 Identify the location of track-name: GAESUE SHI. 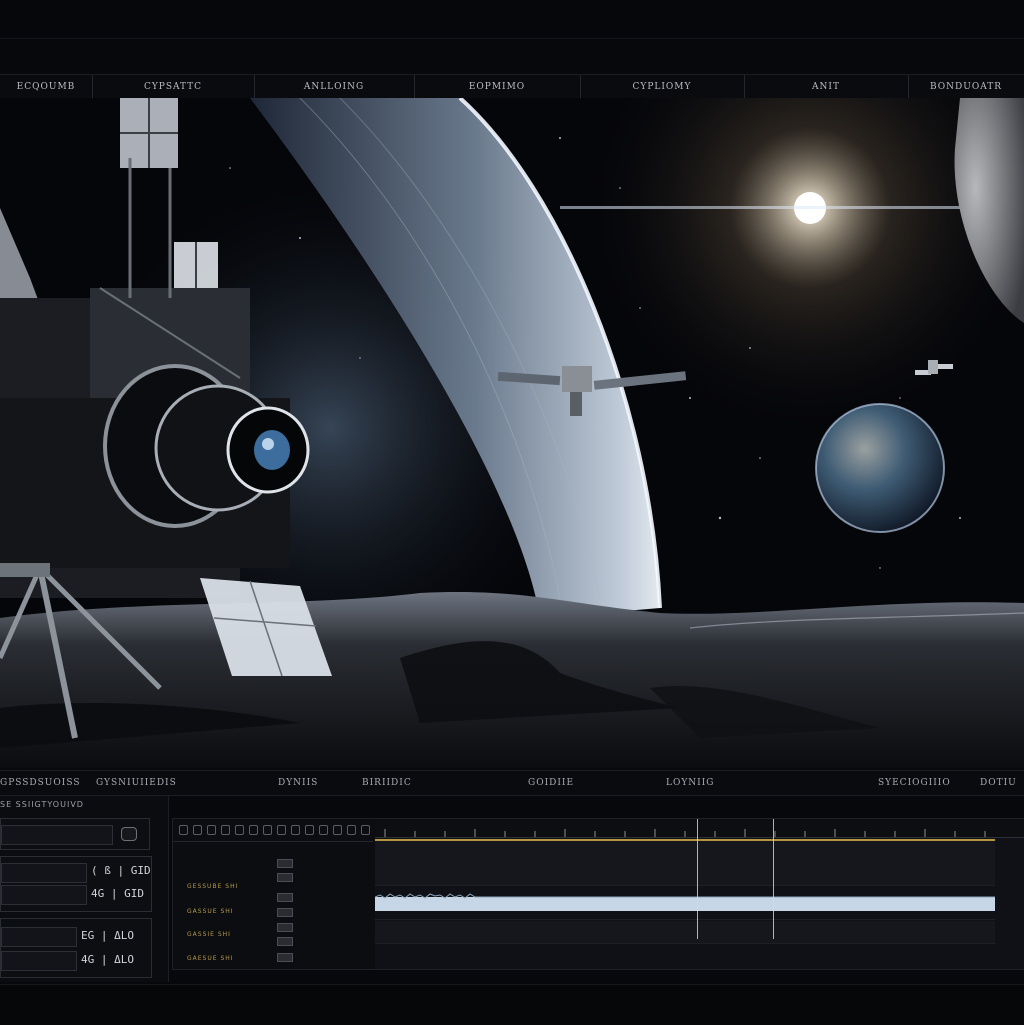
(210, 958).